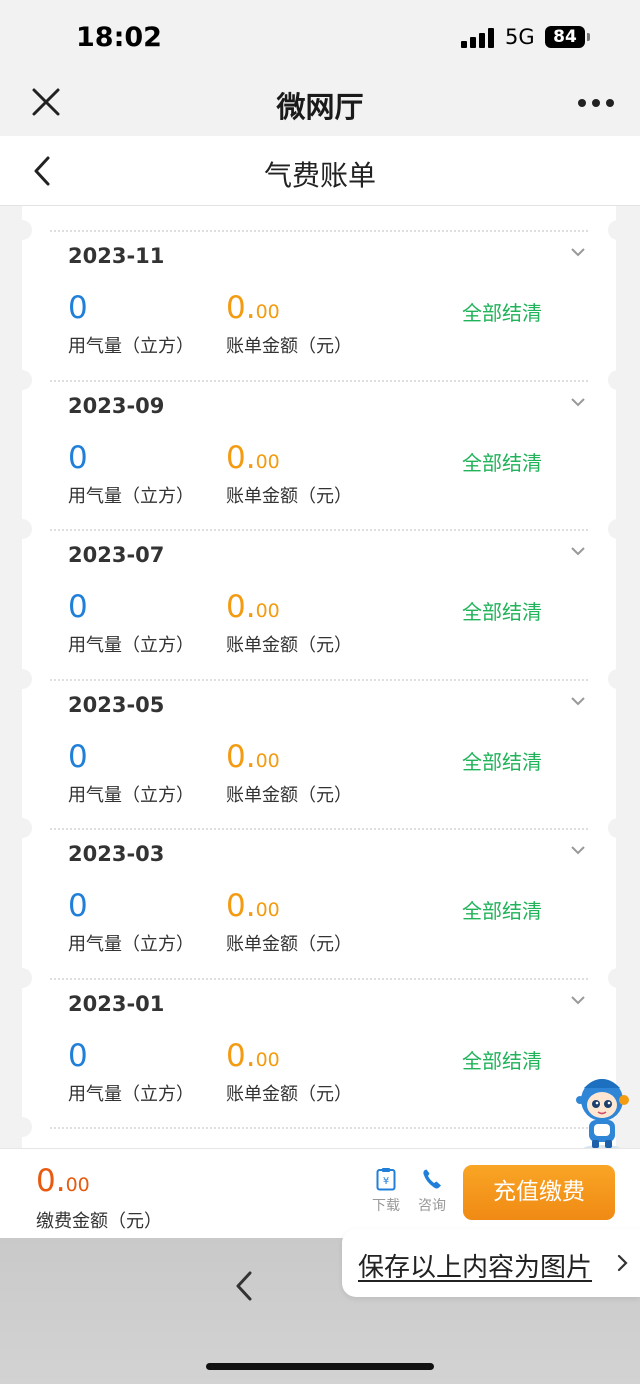  What do you see at coordinates (99, 1221) in the screenshot?
I see `payment-amount-label: 缴费金额（元）` at bounding box center [99, 1221].